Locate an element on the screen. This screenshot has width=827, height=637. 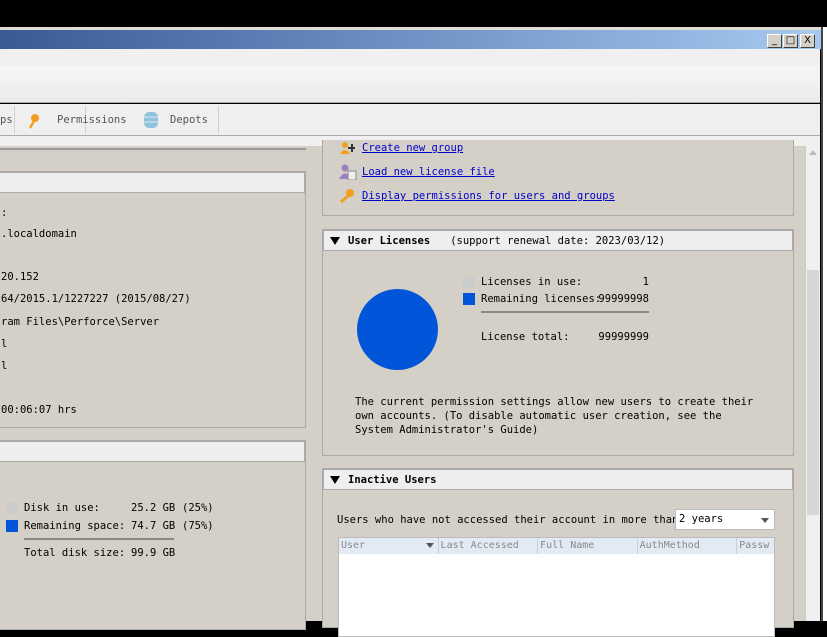
legend-label: Licenses in use: is located at coordinates (532, 282).